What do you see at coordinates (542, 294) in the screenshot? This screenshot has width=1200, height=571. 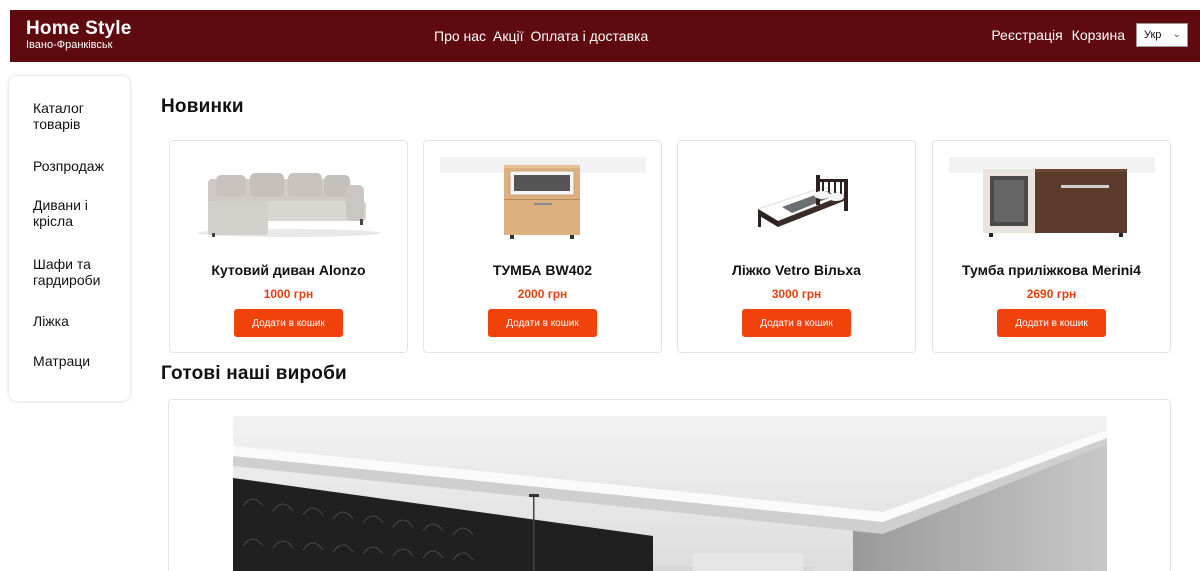 I see `product-price: 2000 грн` at bounding box center [542, 294].